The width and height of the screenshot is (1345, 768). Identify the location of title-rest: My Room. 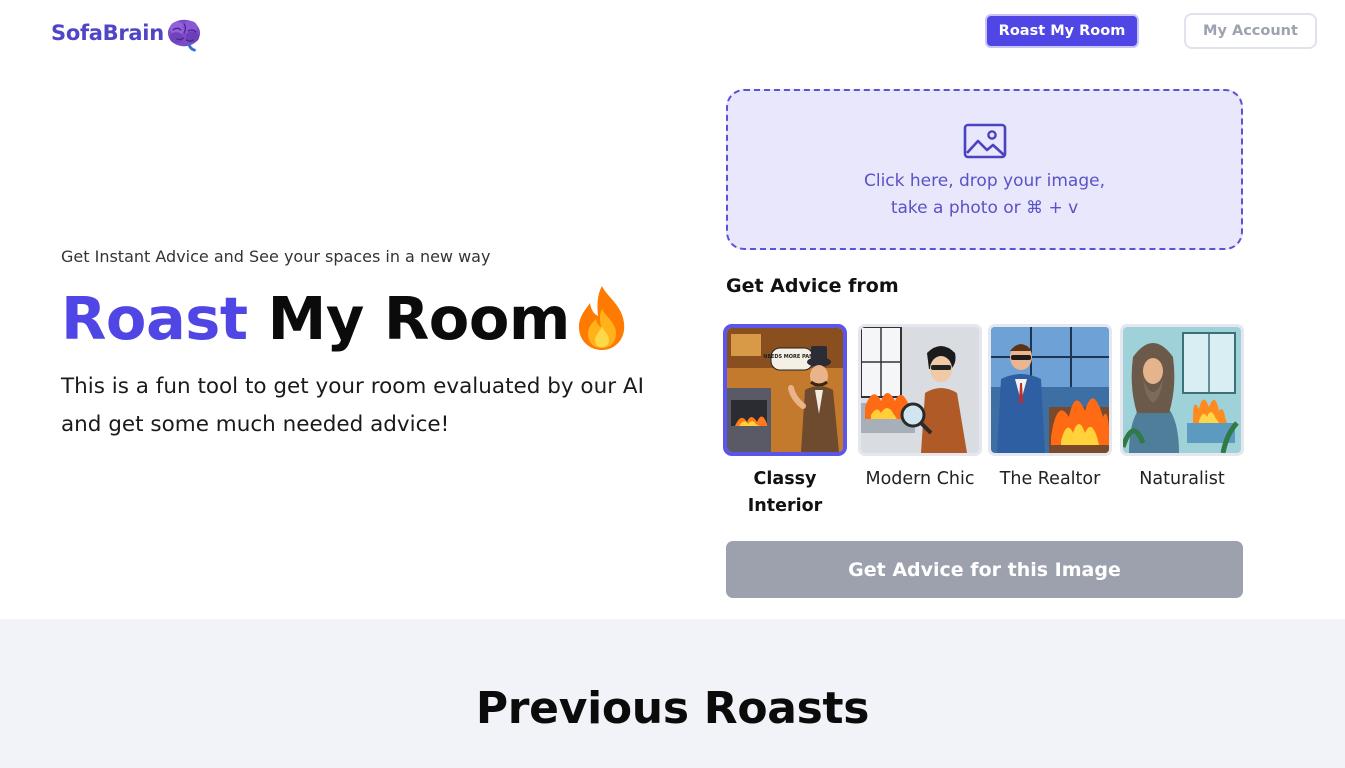
(419, 318).